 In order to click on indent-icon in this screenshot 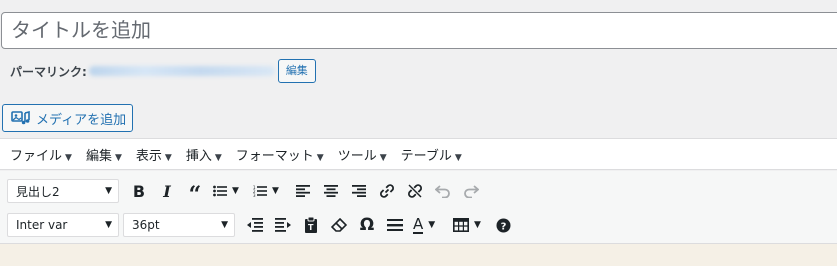, I will do `click(283, 225)`.